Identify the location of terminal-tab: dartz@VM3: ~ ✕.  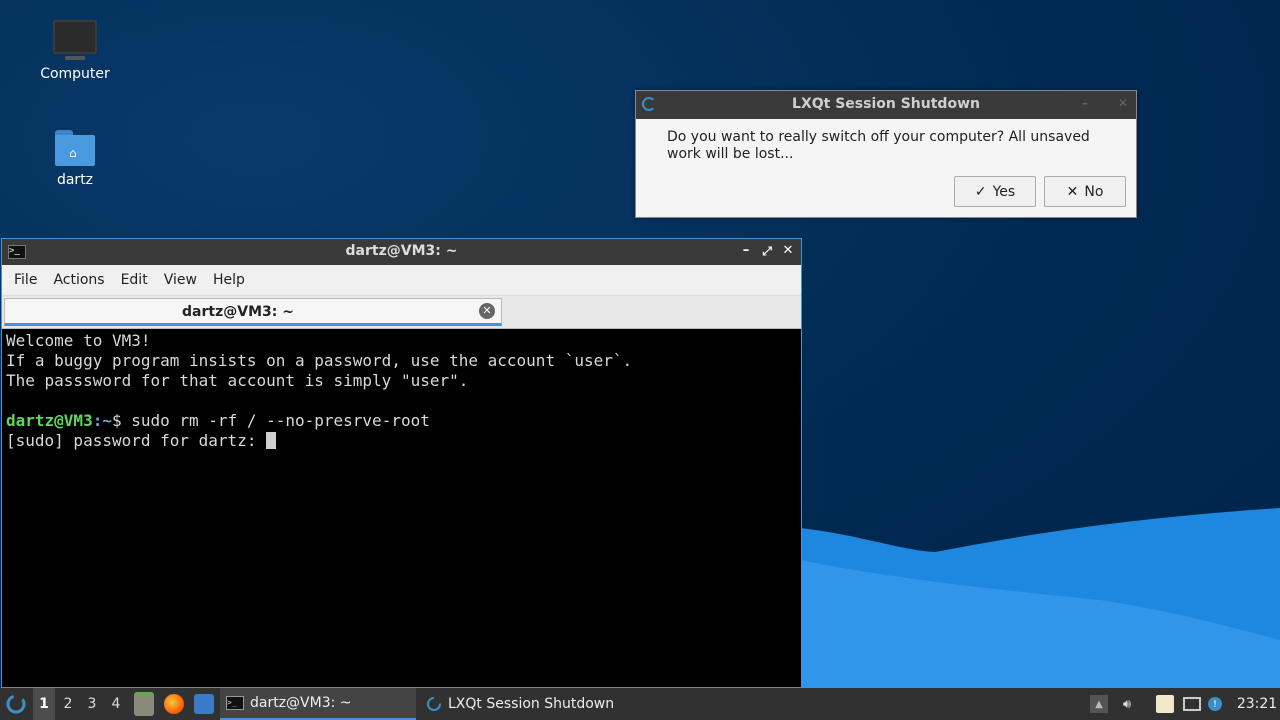
(253, 312).